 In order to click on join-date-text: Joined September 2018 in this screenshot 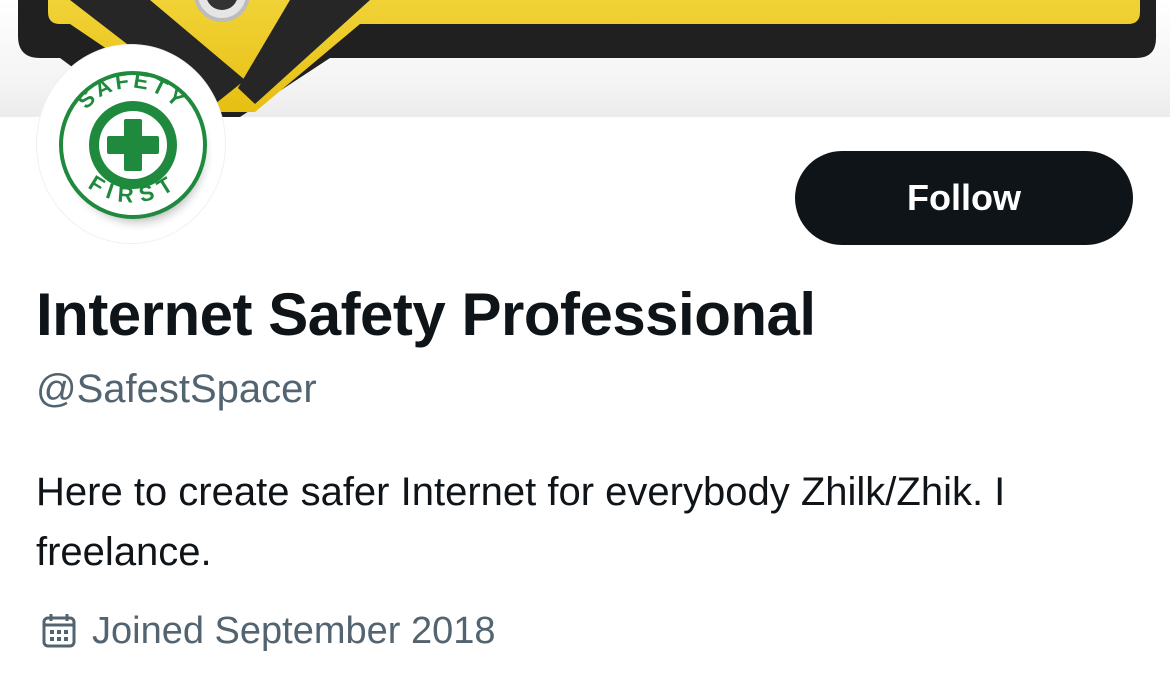, I will do `click(294, 631)`.